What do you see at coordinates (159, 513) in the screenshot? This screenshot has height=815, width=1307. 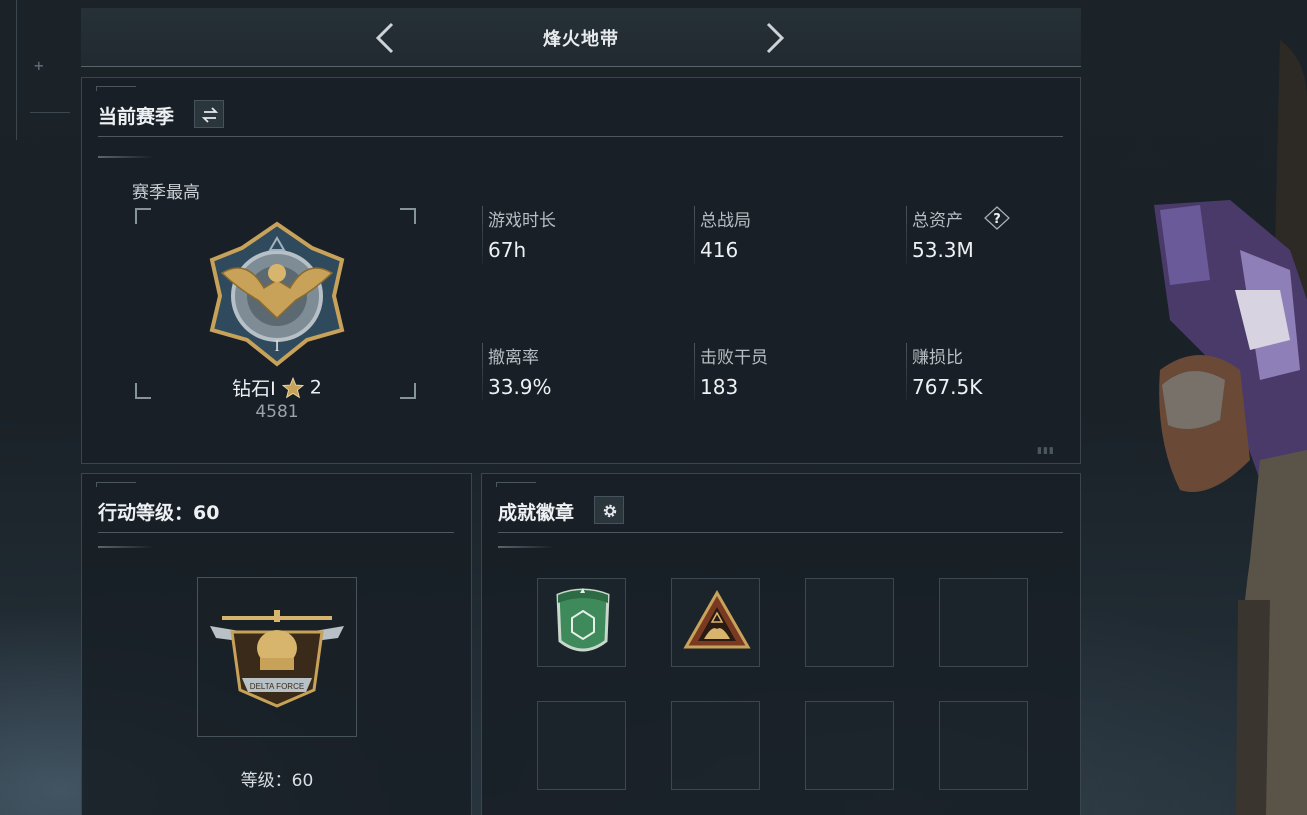 I see `action-level-title: 行动等级：60` at bounding box center [159, 513].